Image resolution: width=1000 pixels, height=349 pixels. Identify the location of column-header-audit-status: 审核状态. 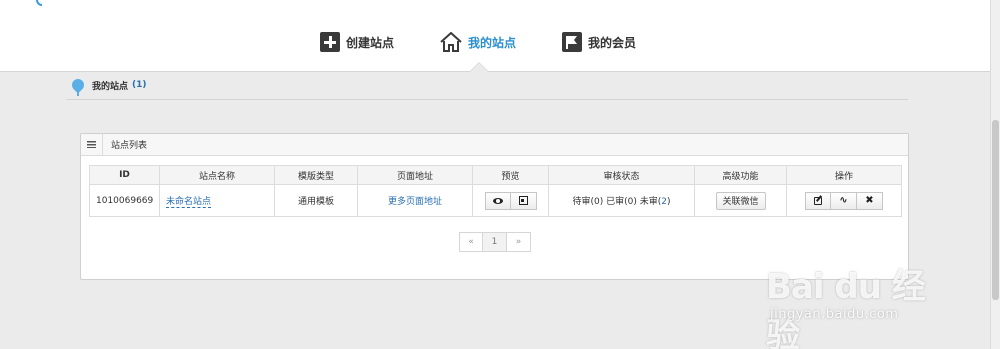
(621, 175).